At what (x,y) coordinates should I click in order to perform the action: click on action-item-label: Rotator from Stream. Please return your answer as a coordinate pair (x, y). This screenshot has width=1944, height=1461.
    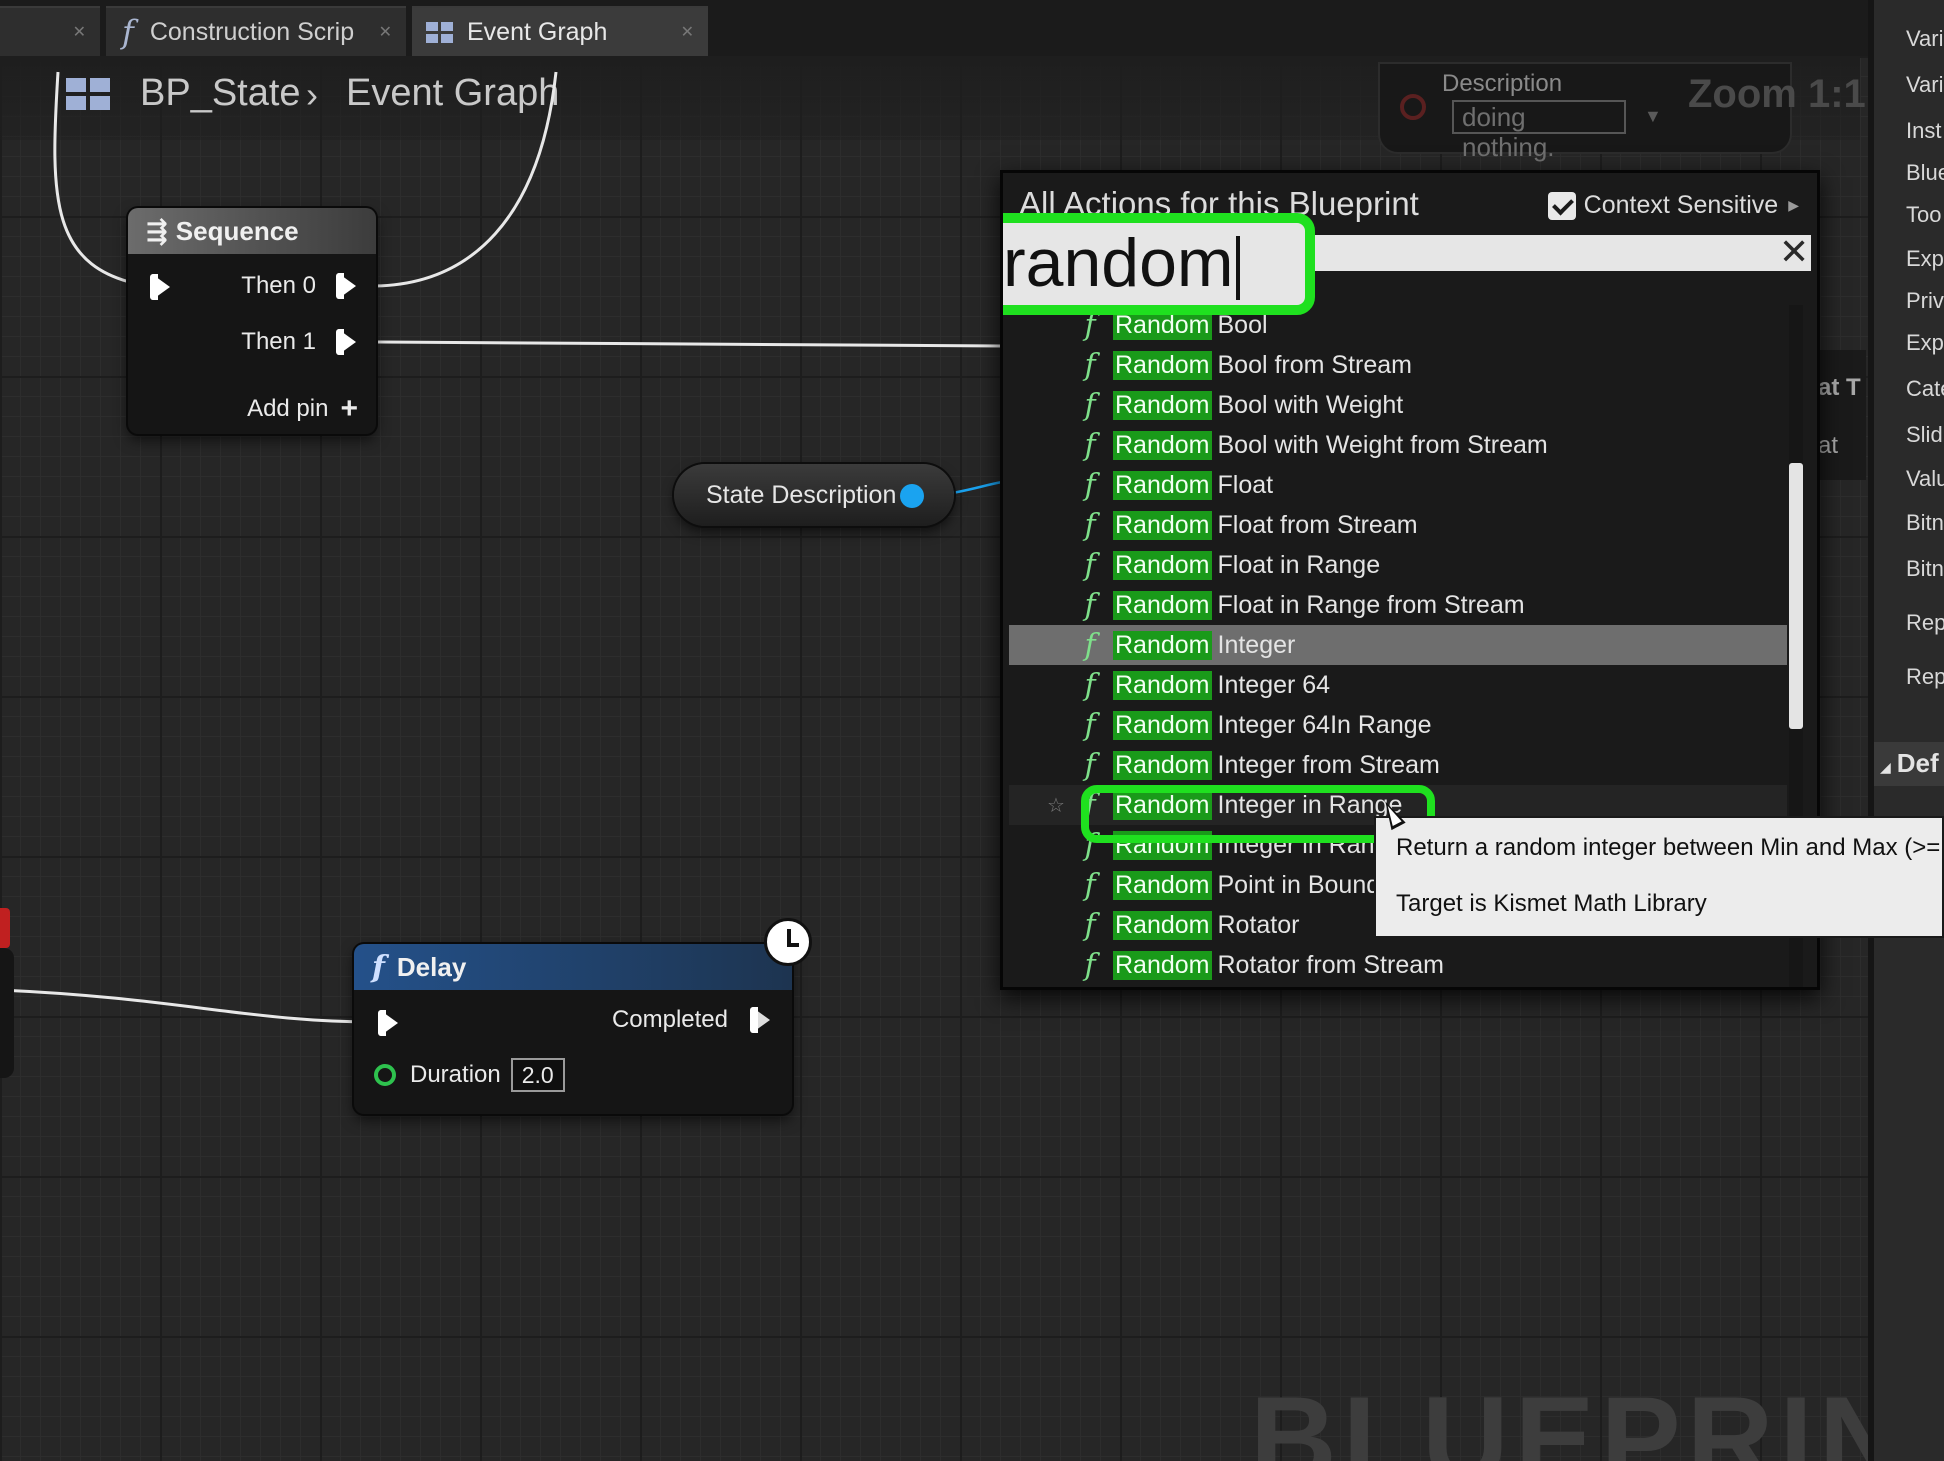
    Looking at the image, I should click on (1330, 964).